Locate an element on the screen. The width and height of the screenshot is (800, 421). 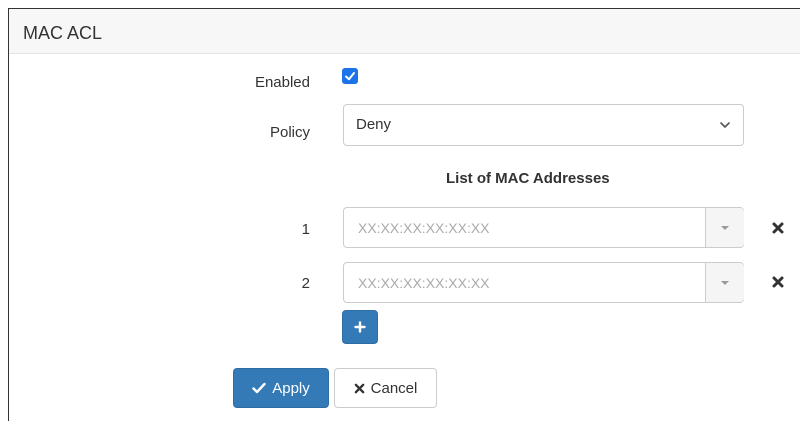
plus-icon is located at coordinates (360, 327).